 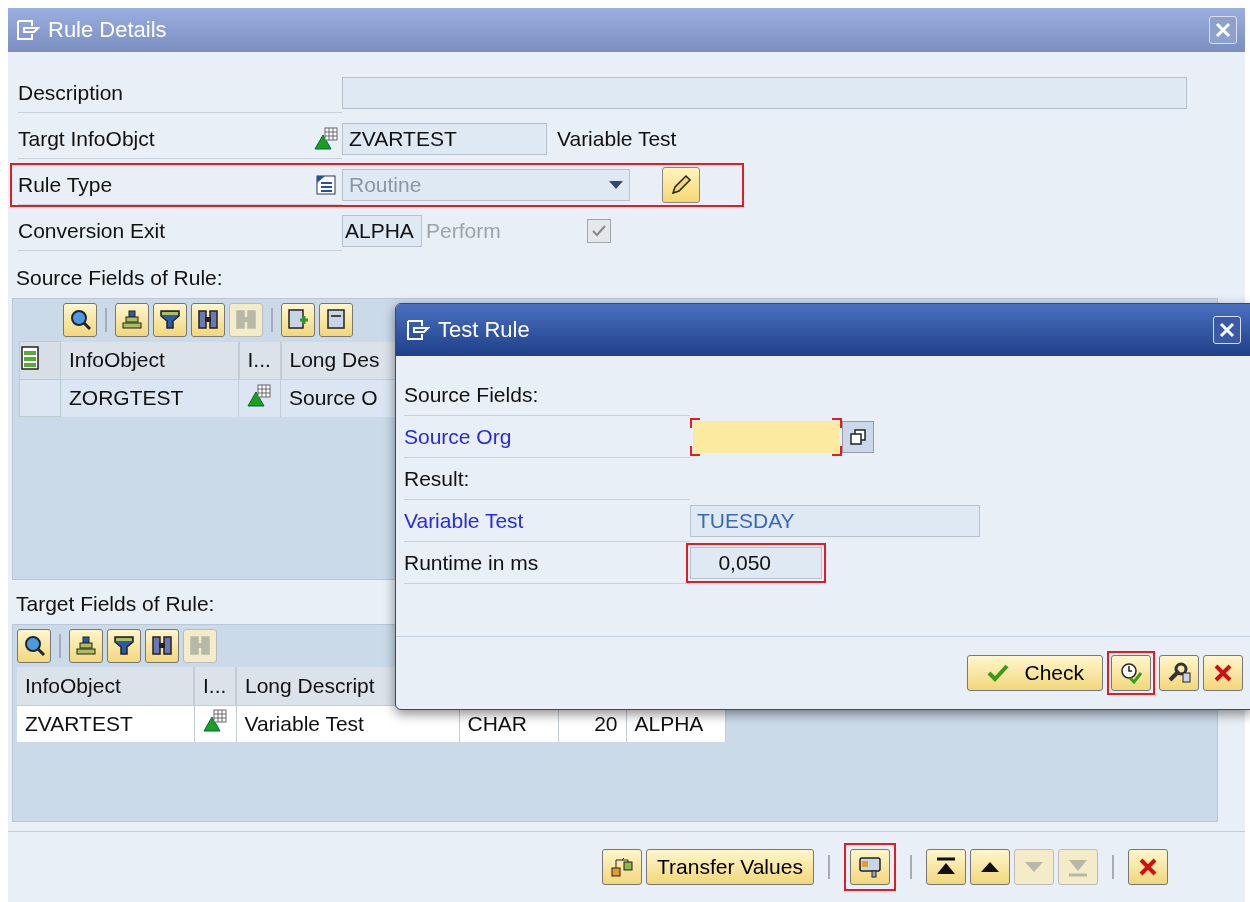 What do you see at coordinates (119, 278) in the screenshot?
I see `section-heading: Source Fields of Rule:` at bounding box center [119, 278].